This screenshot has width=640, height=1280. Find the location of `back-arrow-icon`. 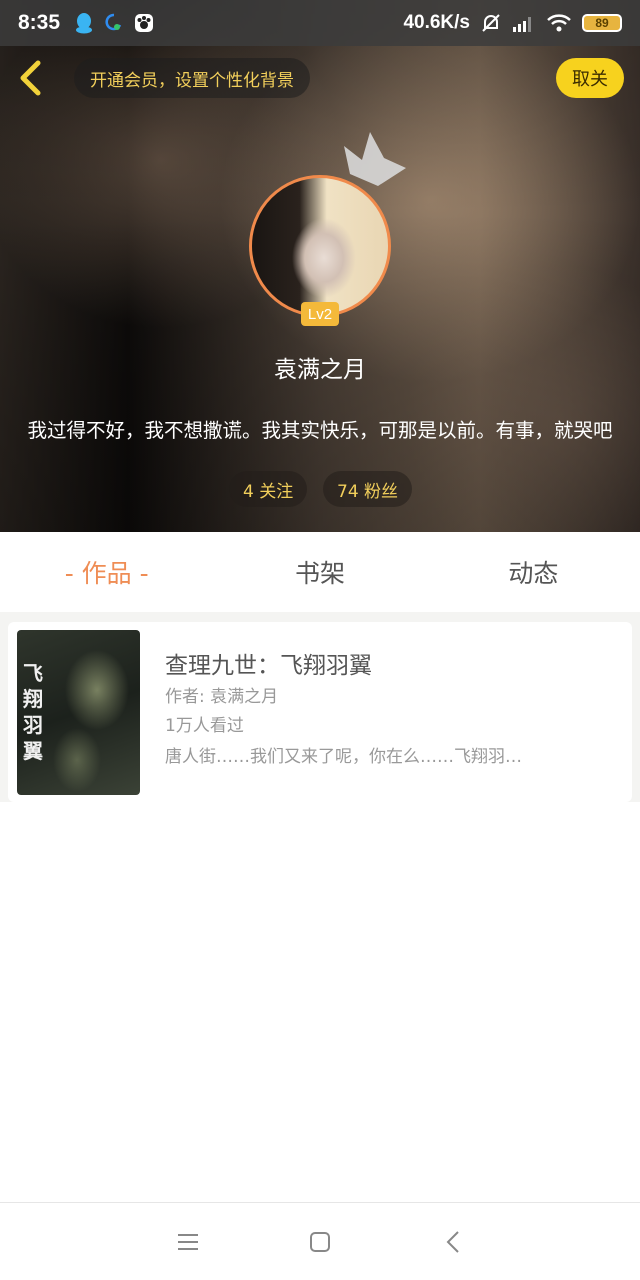

back-arrow-icon is located at coordinates (31, 78).